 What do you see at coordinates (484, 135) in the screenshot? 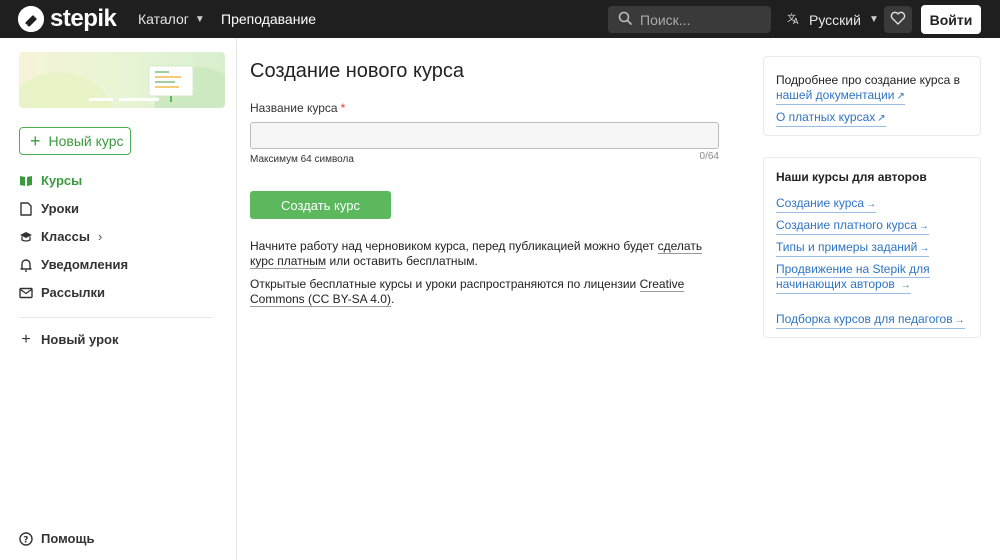
I see `course-name-input` at bounding box center [484, 135].